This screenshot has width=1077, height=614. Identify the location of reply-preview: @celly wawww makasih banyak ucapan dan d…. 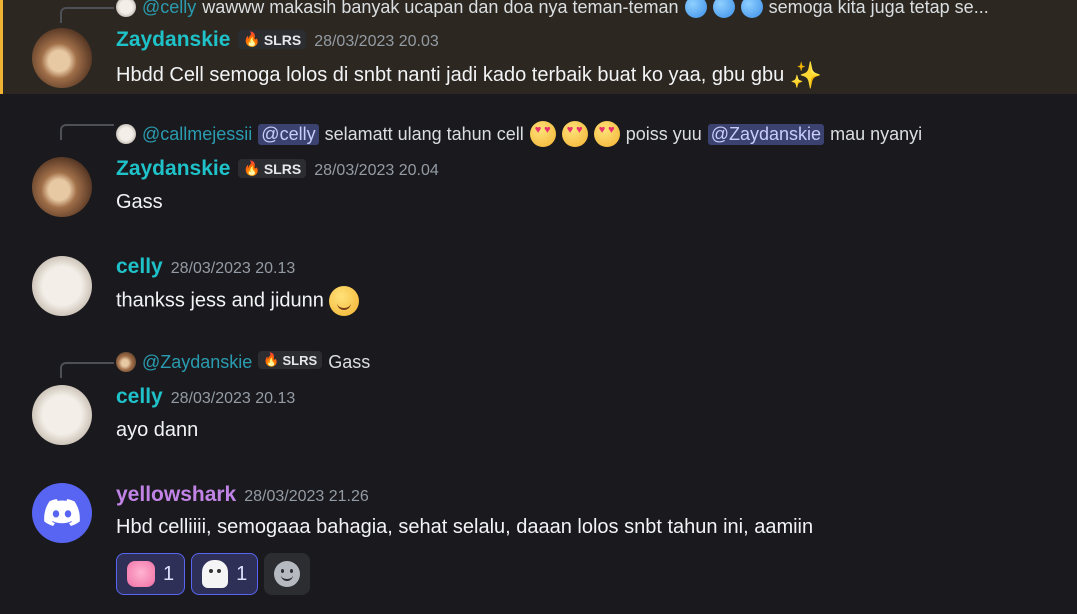
(591, 10).